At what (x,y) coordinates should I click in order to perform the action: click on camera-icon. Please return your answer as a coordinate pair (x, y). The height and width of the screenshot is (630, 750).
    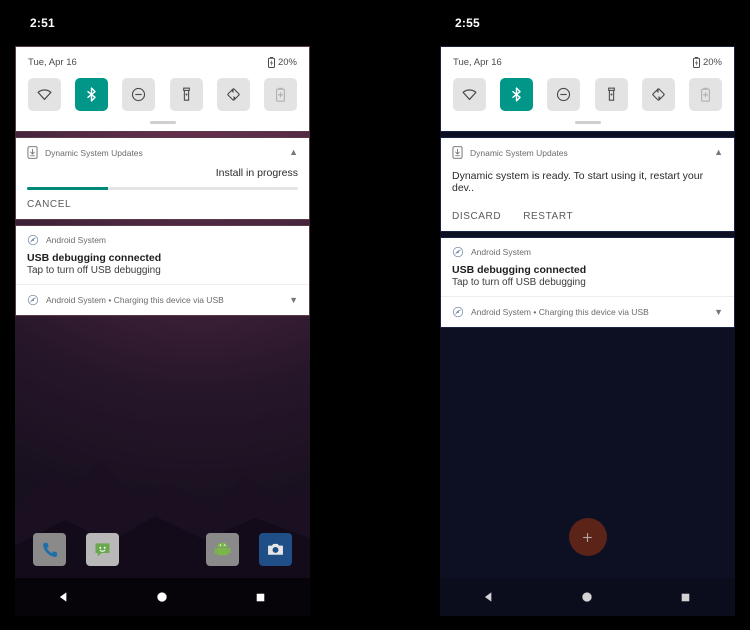
    Looking at the image, I should click on (275, 549).